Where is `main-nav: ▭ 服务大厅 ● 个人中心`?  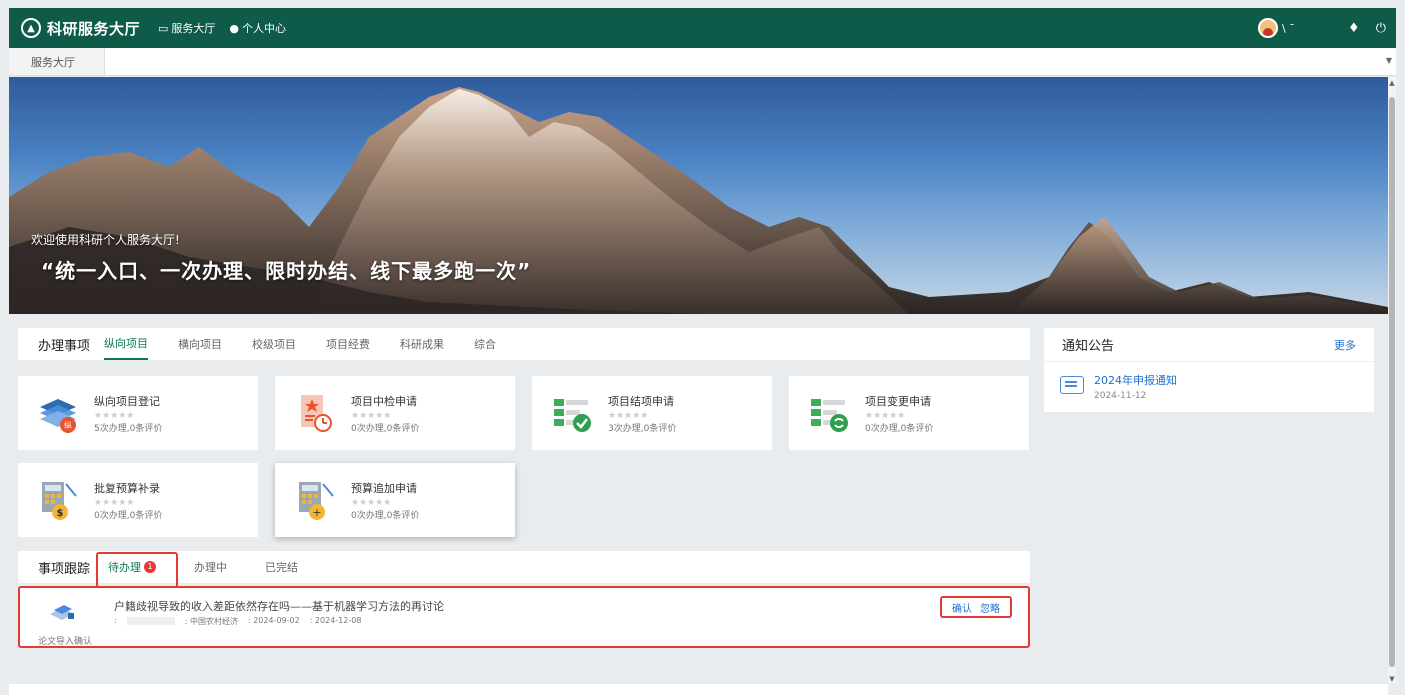
main-nav: ▭ 服务大厅 ● 个人中心 is located at coordinates (229, 28).